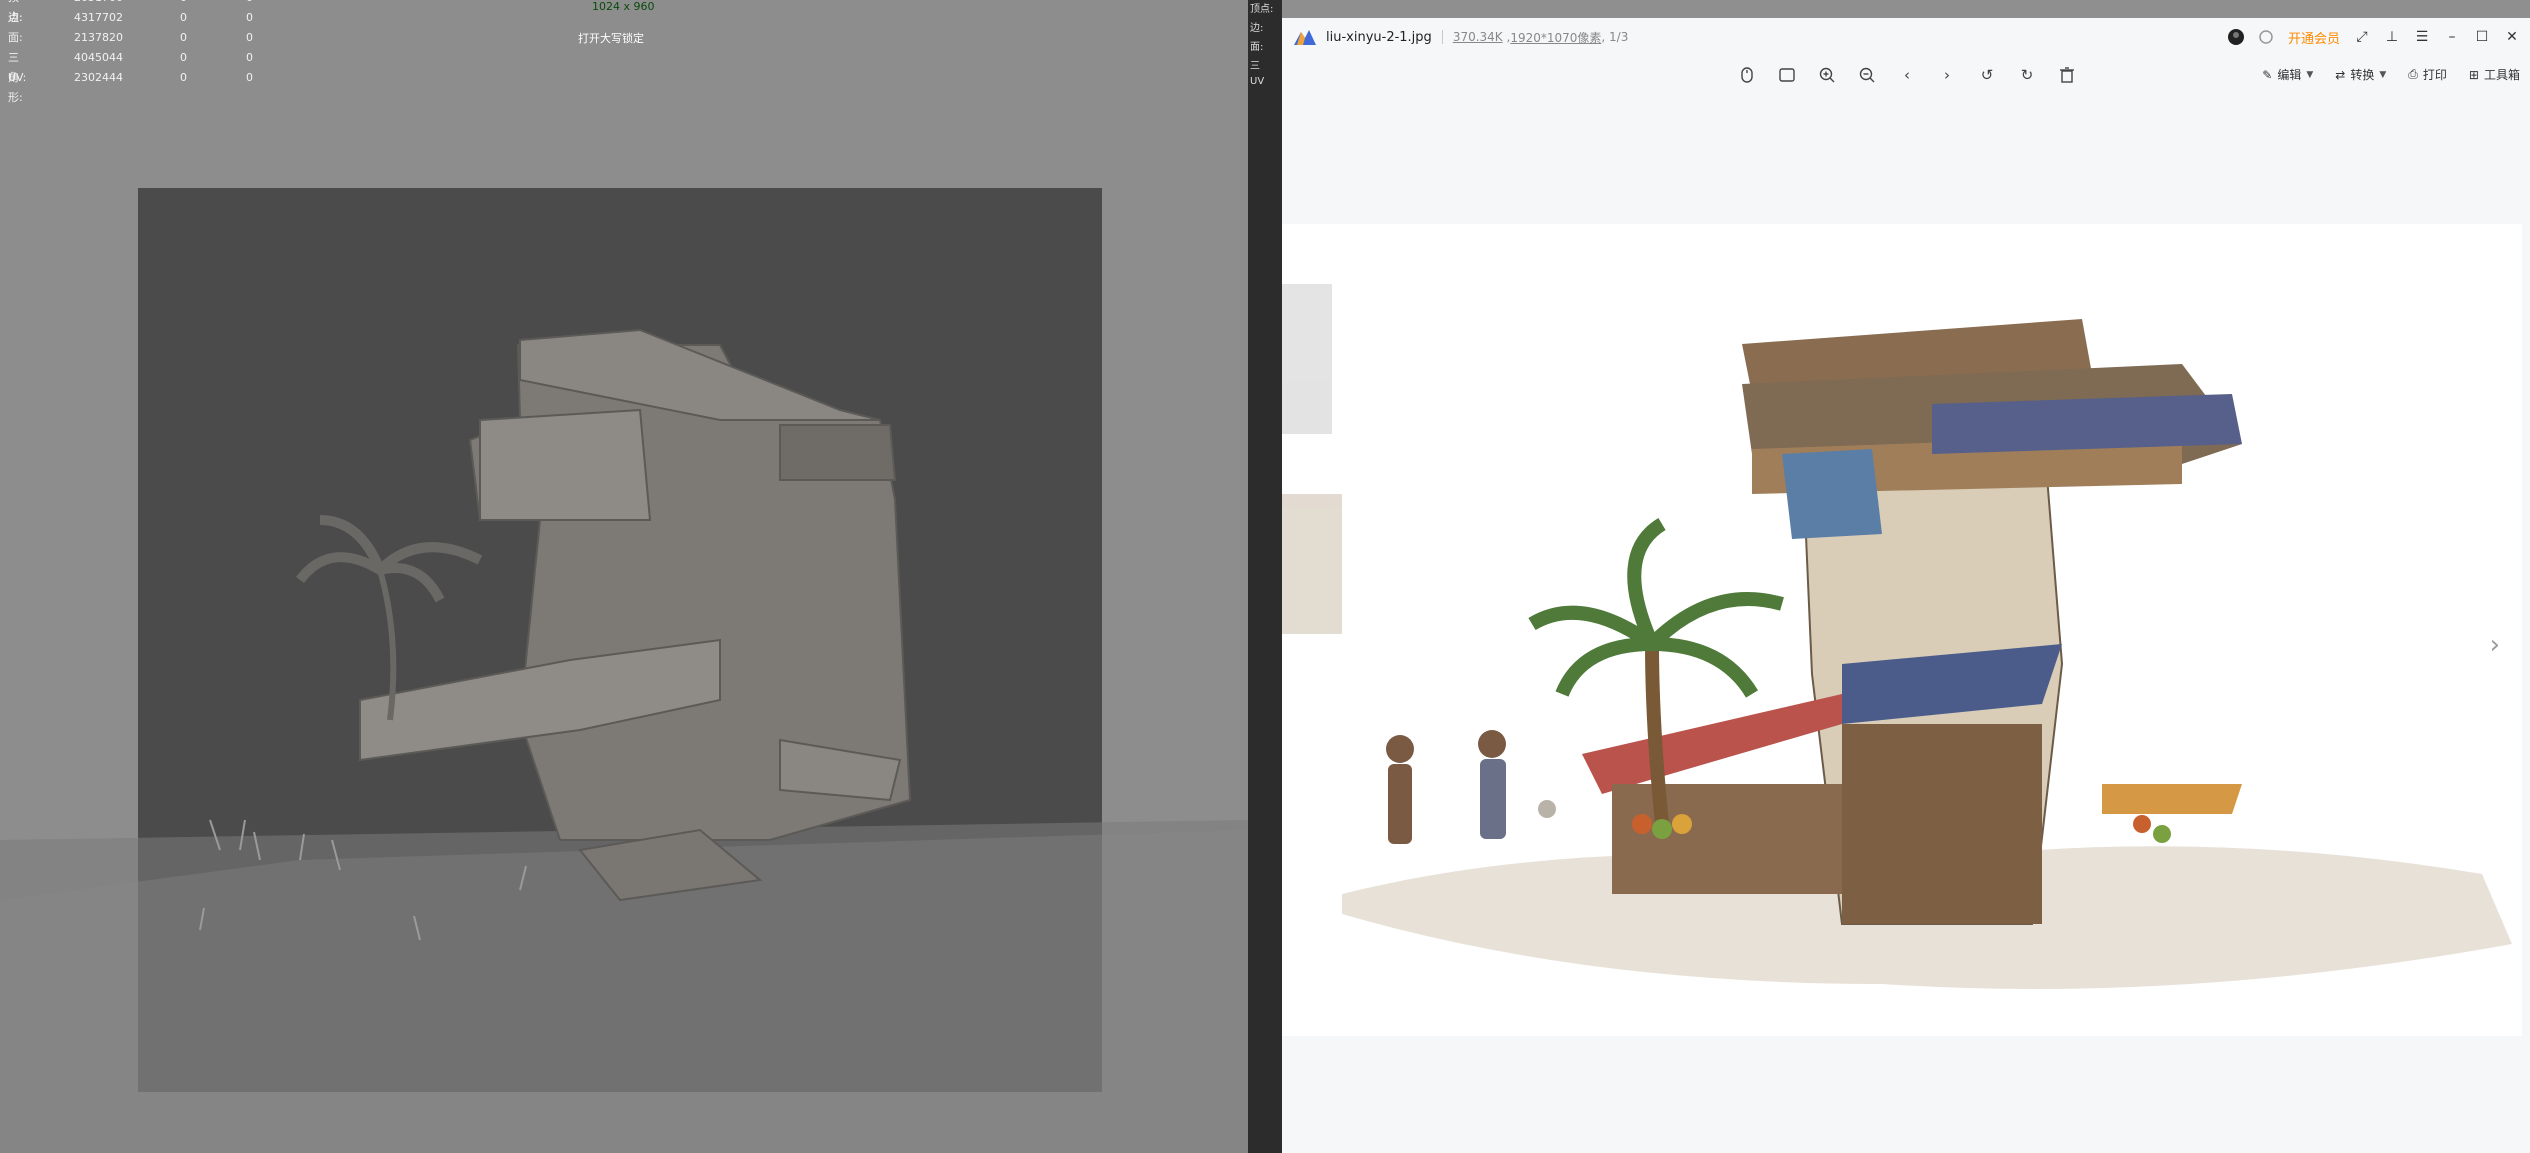 The image size is (2530, 1153). I want to click on toolbox-label: 工具箱, so click(2501, 75).